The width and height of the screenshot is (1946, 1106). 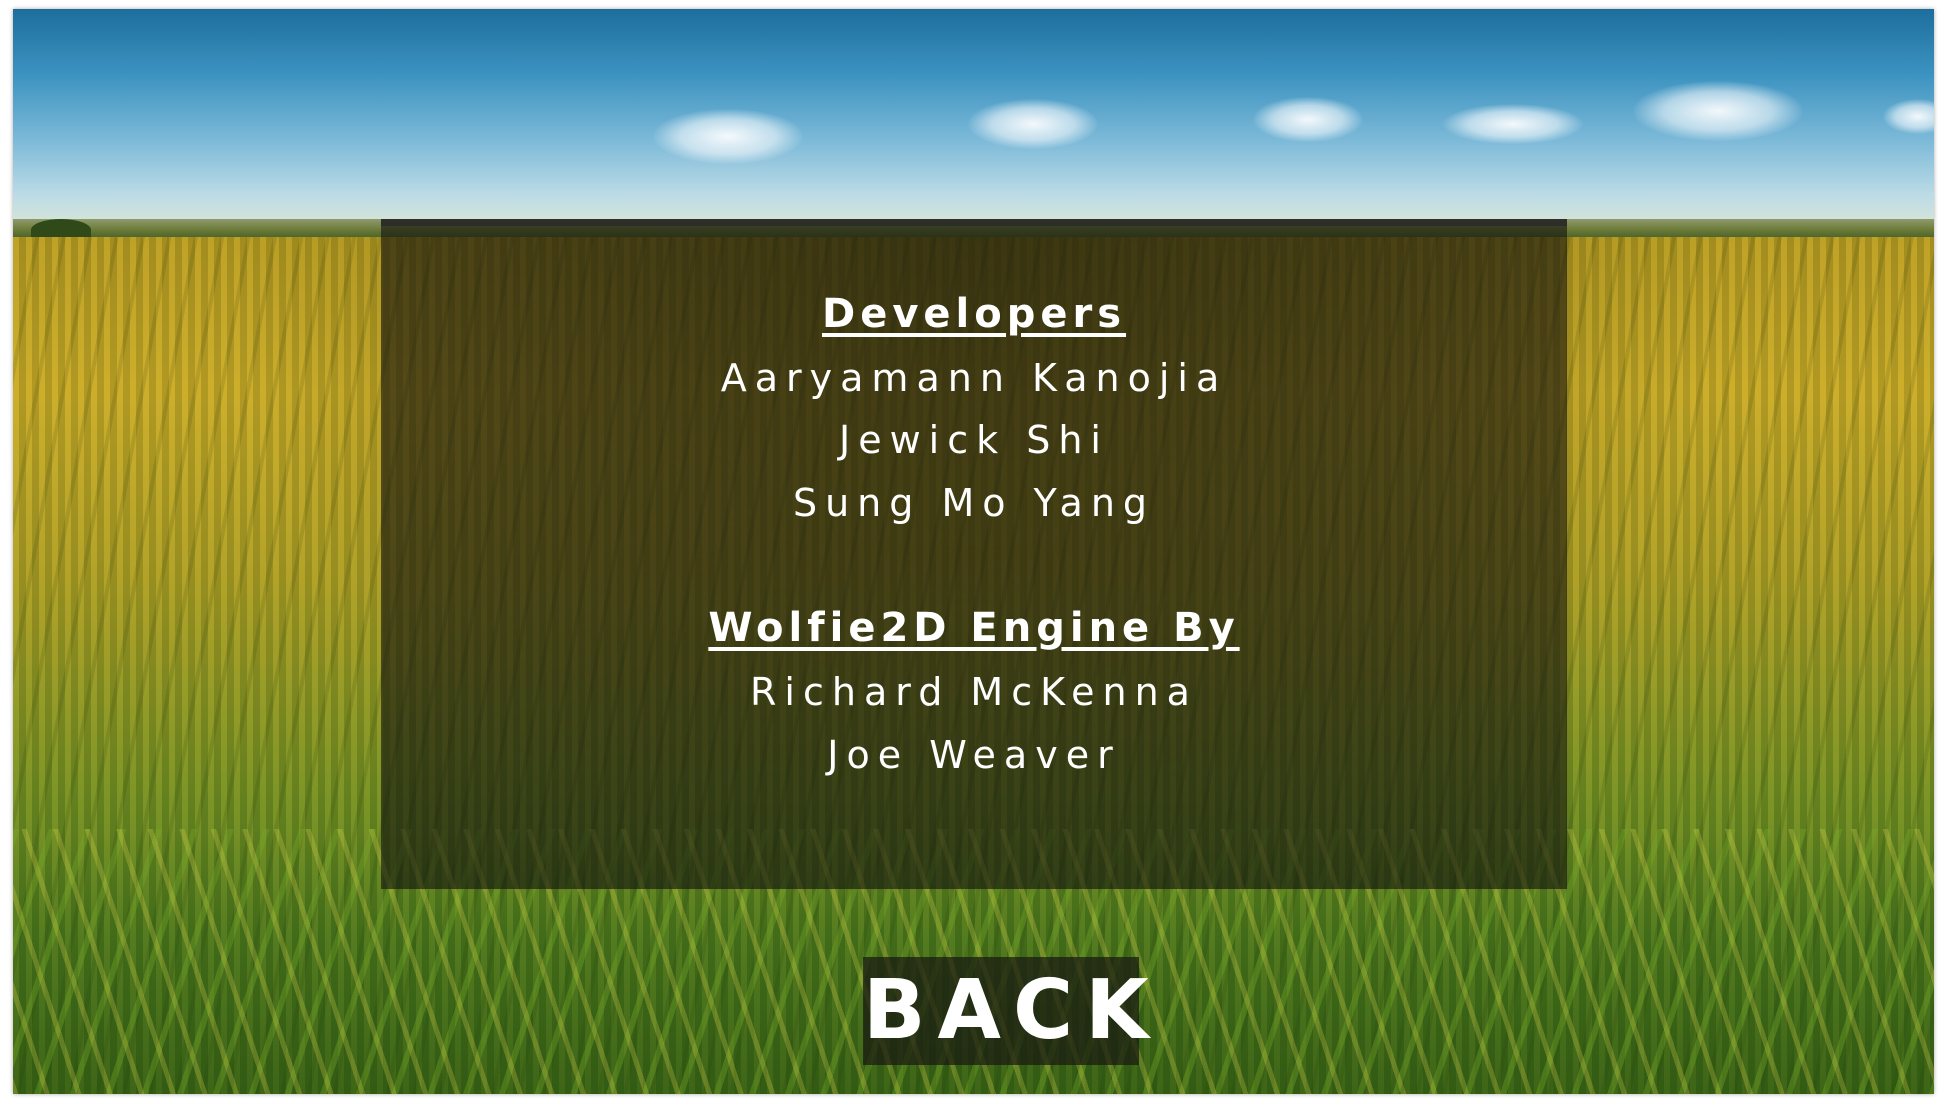 What do you see at coordinates (974, 692) in the screenshot?
I see `engine-author-name: Richard McKenna` at bounding box center [974, 692].